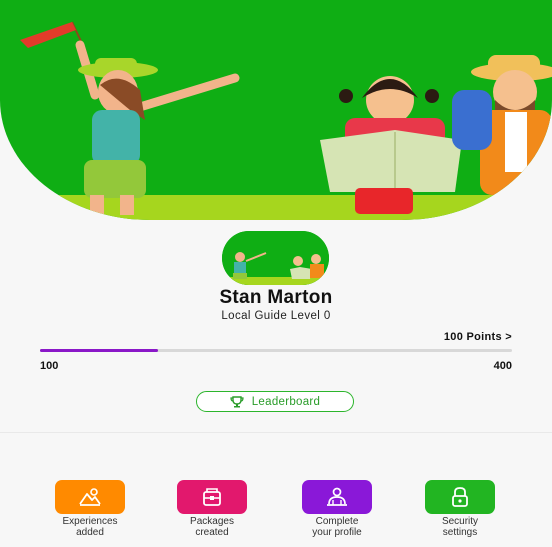  Describe the element at coordinates (460, 527) in the screenshot. I see `security-label: Security settings` at that location.